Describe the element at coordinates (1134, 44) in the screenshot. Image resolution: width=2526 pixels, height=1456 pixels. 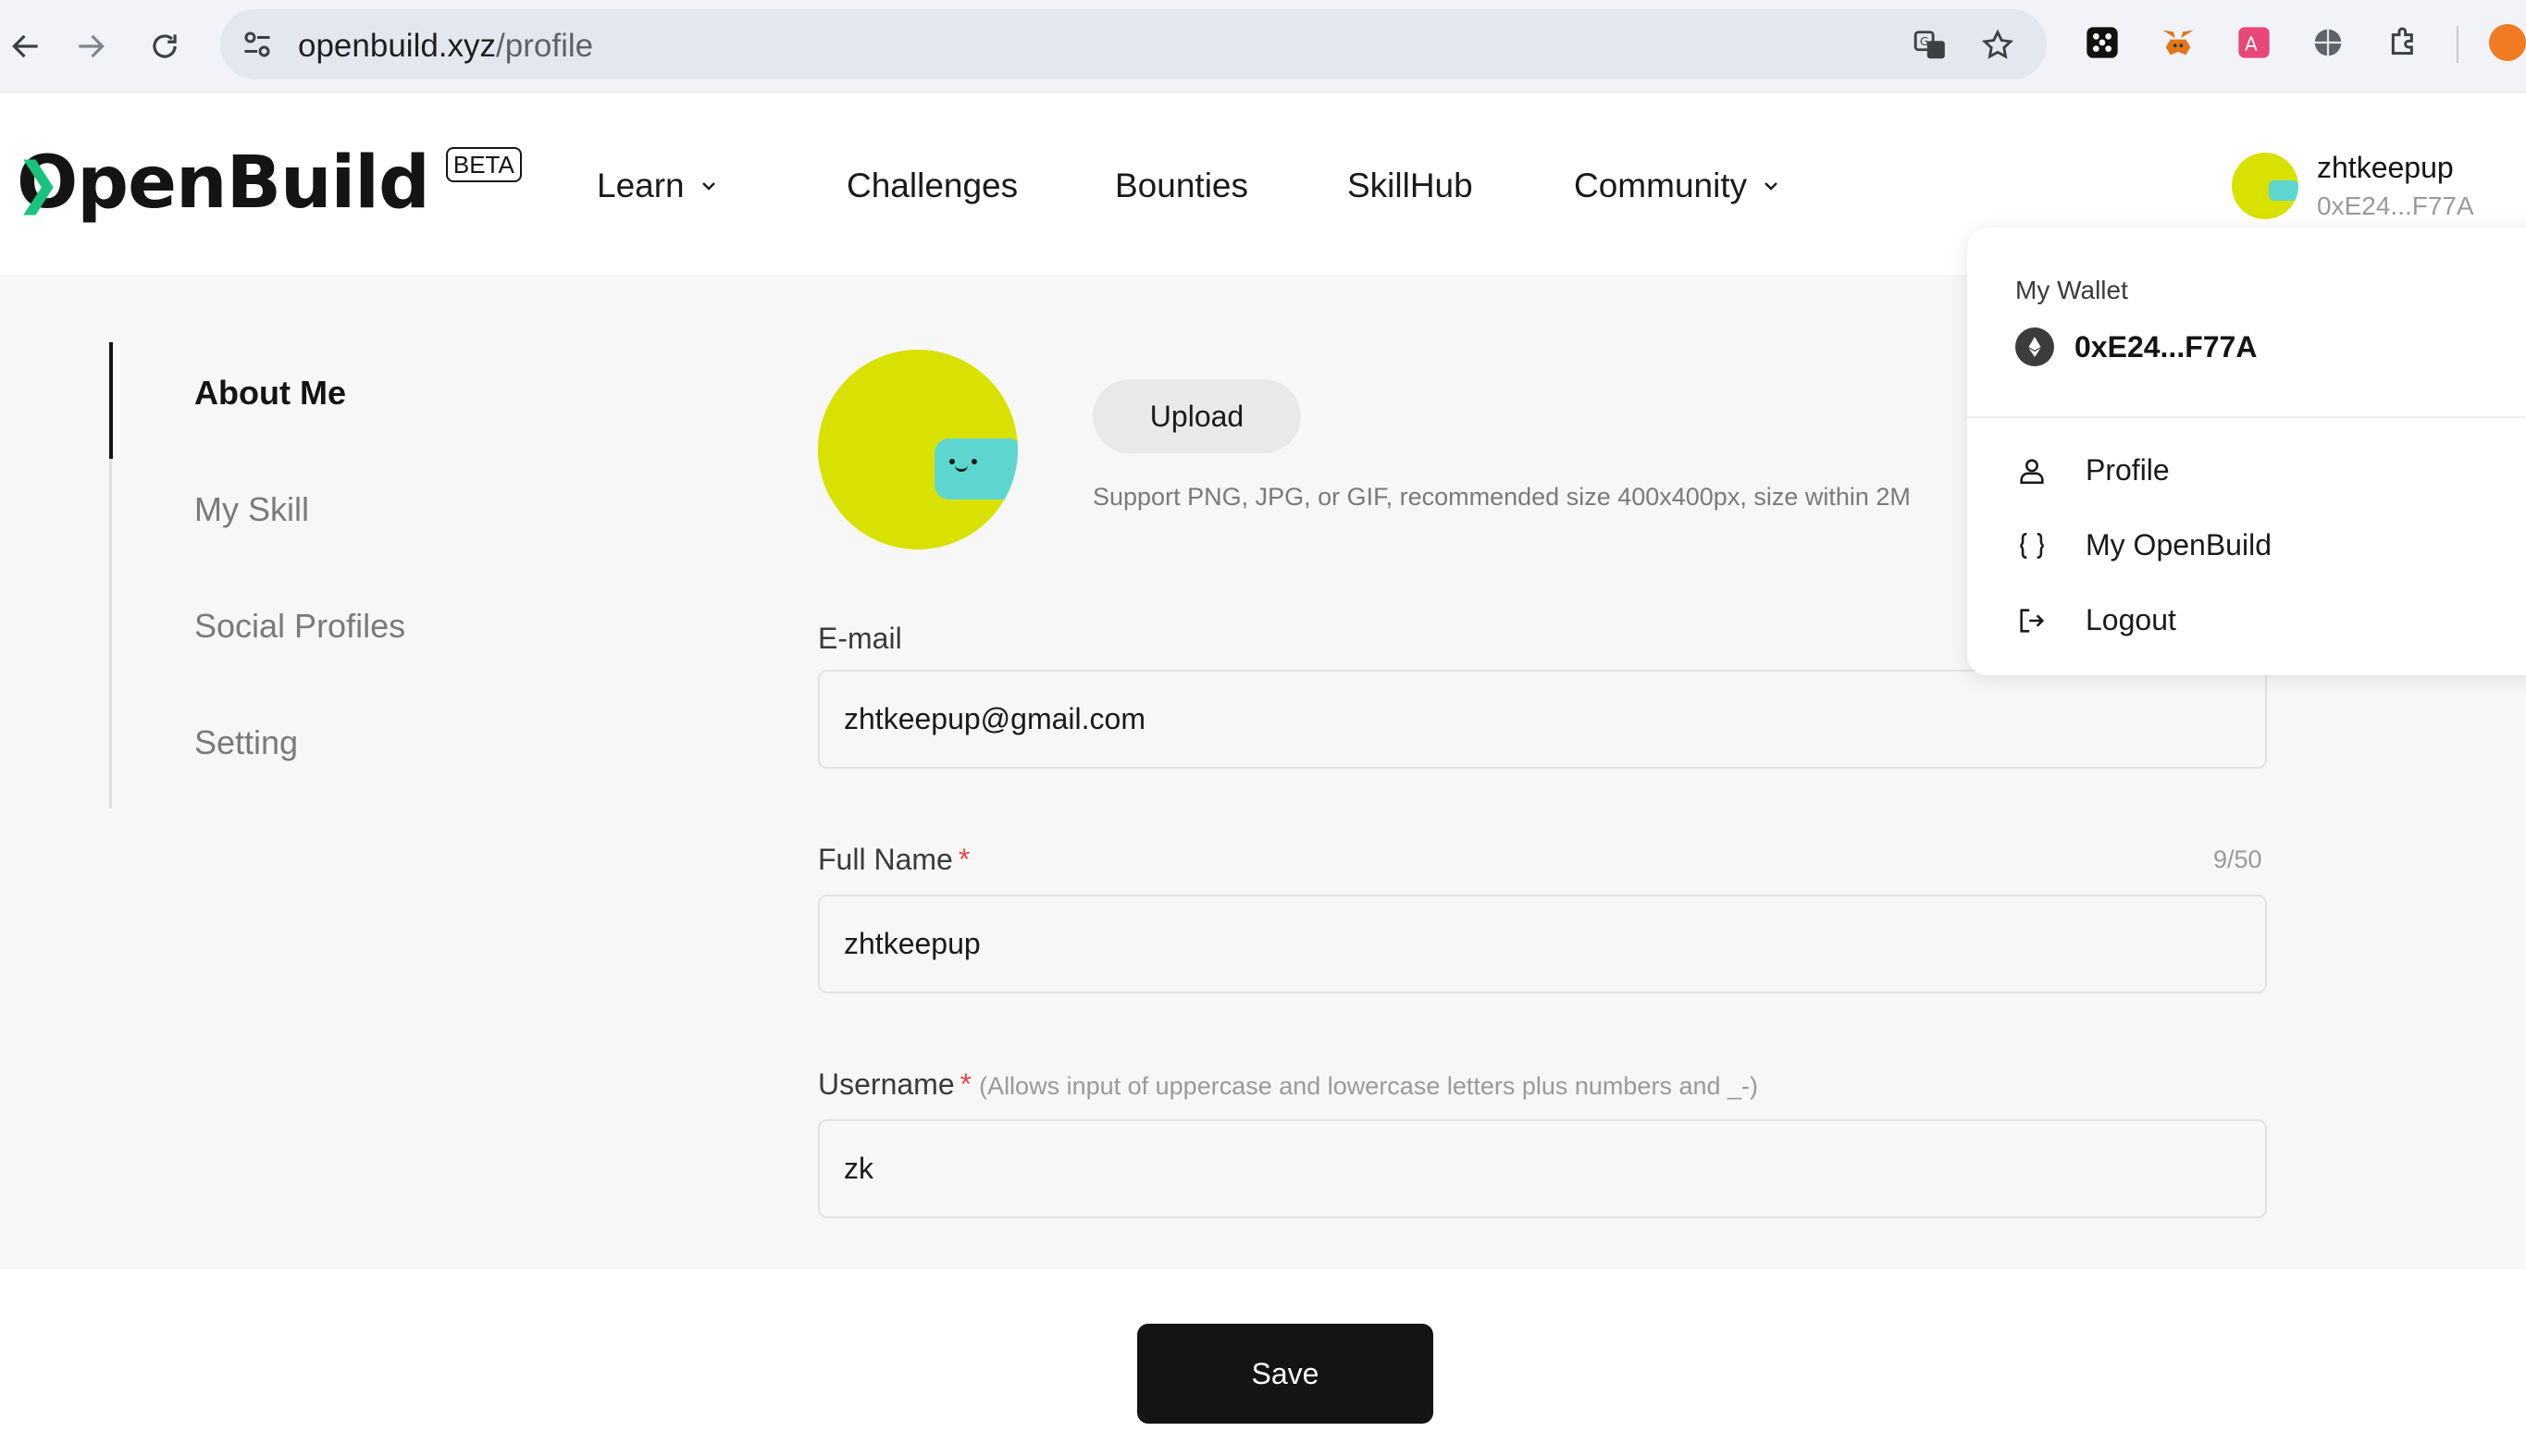
I see `address-bar: openbuild.xyz/profile G` at that location.